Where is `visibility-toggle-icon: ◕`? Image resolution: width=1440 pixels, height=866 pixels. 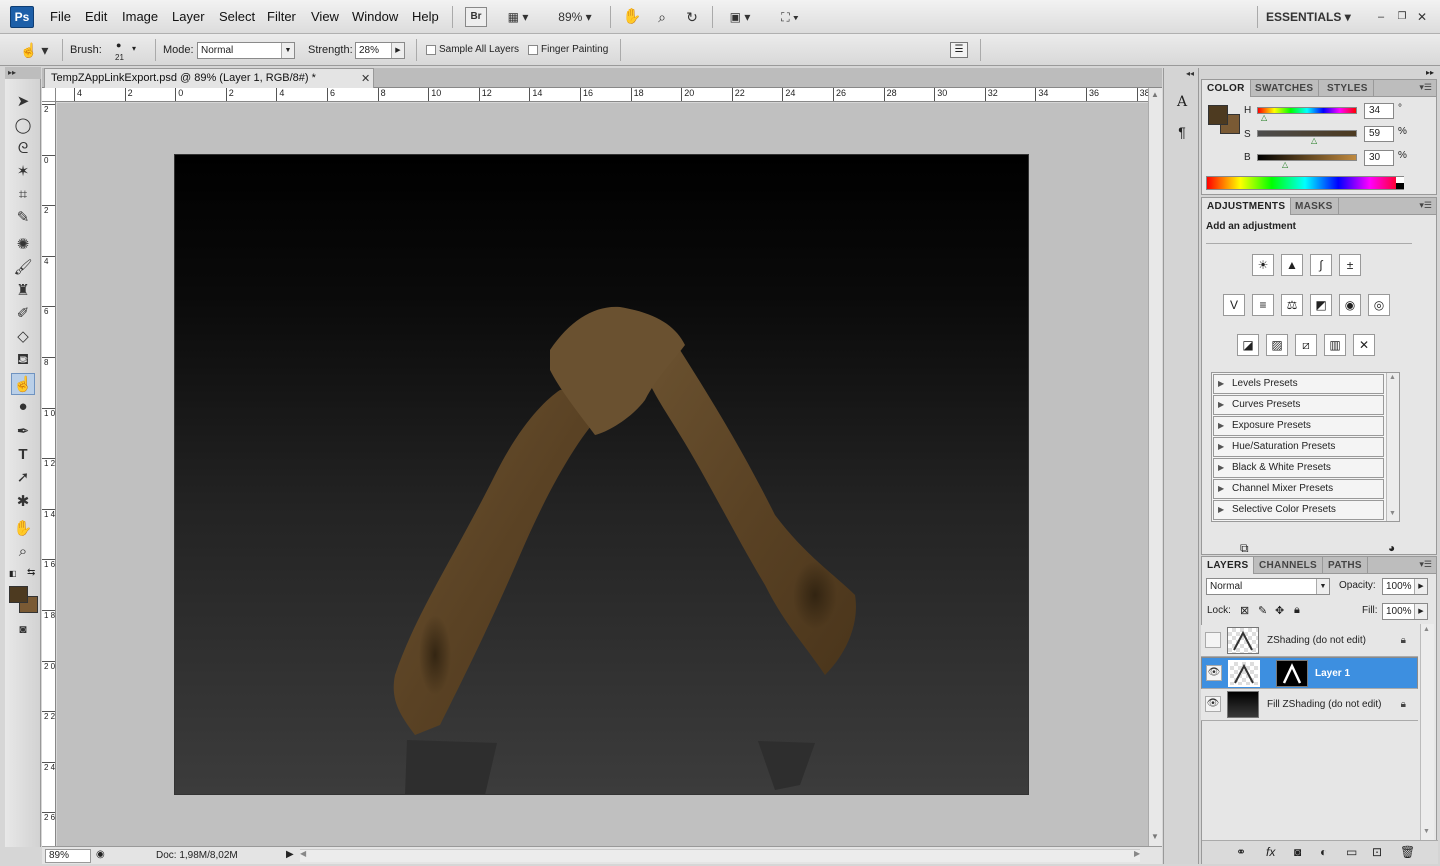 visibility-toggle-icon: ◕ is located at coordinates (1391, 548).